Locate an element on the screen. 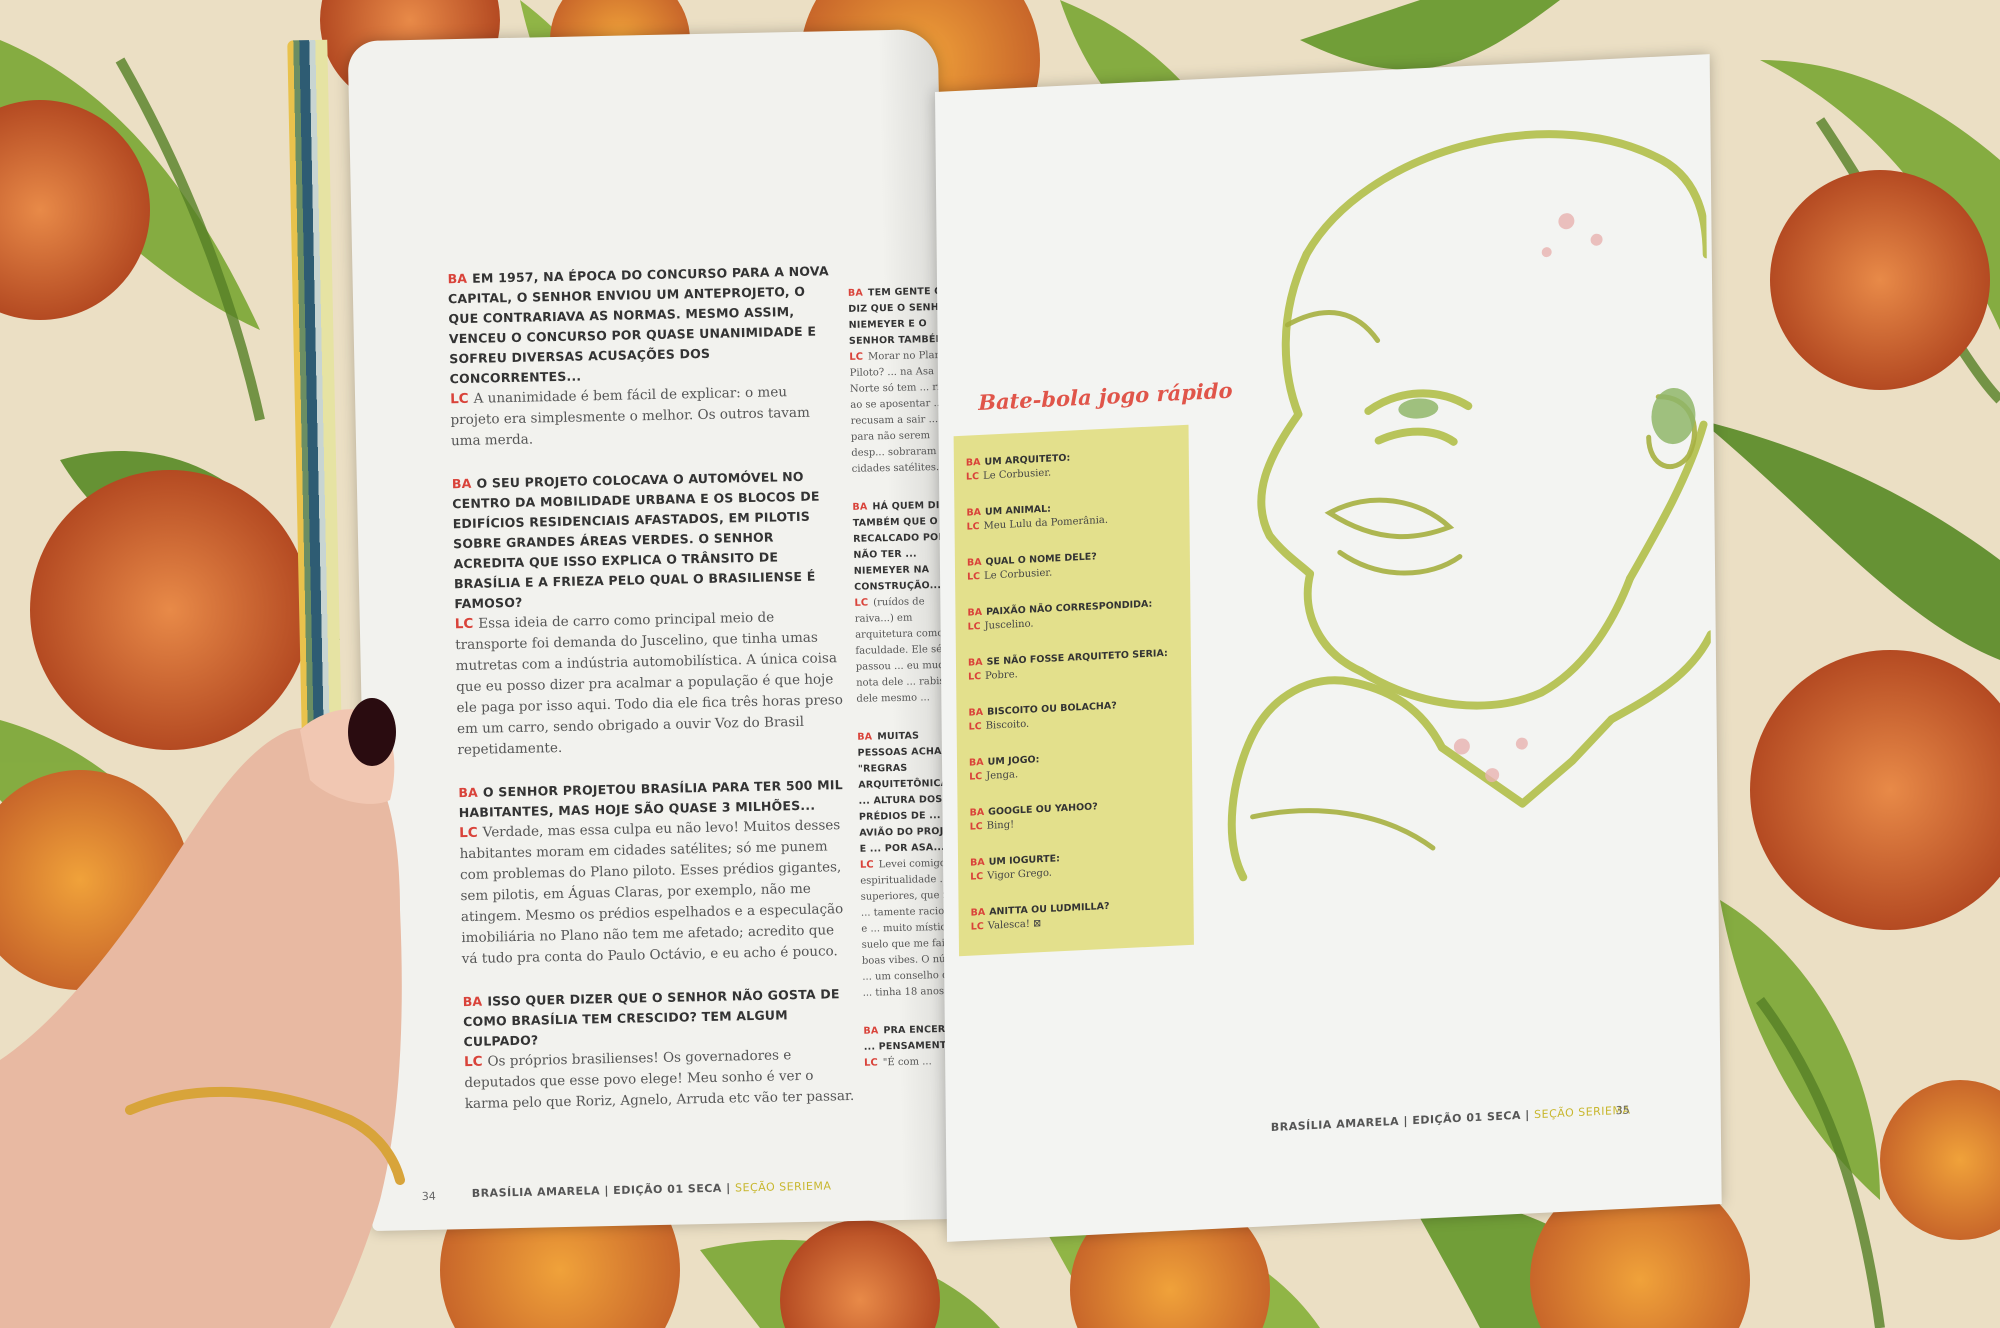  quickfire-item: BA GOOGLE OU YAHOO? LC Bing! is located at coordinates (1033, 816).